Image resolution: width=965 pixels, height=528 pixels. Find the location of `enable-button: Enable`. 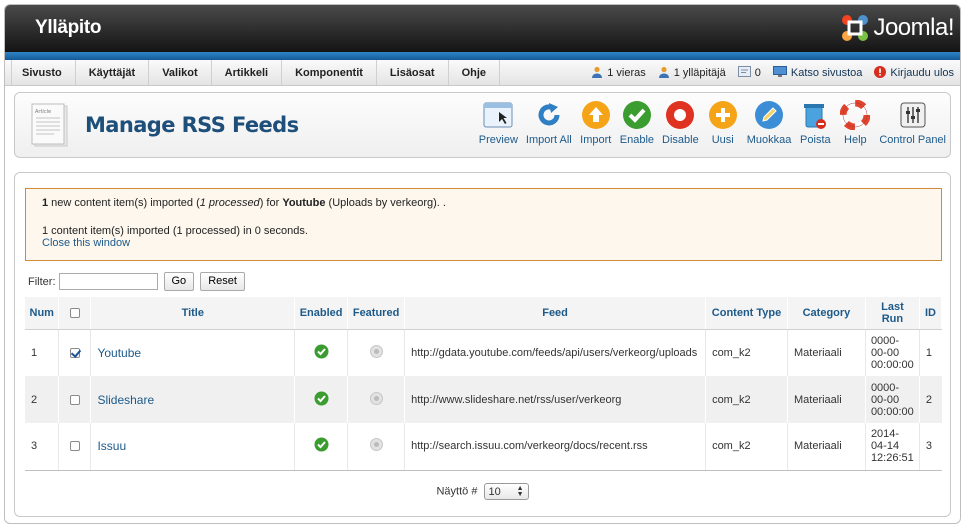

enable-button: Enable is located at coordinates (637, 122).